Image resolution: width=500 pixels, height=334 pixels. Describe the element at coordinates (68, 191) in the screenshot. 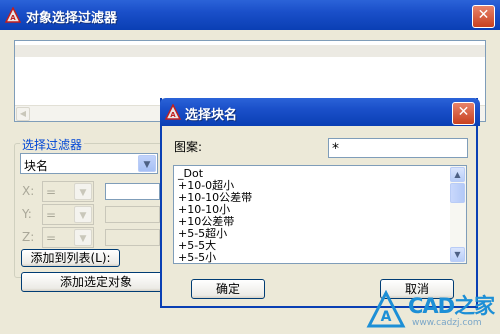

I see `x-operator-select: = ▼` at that location.